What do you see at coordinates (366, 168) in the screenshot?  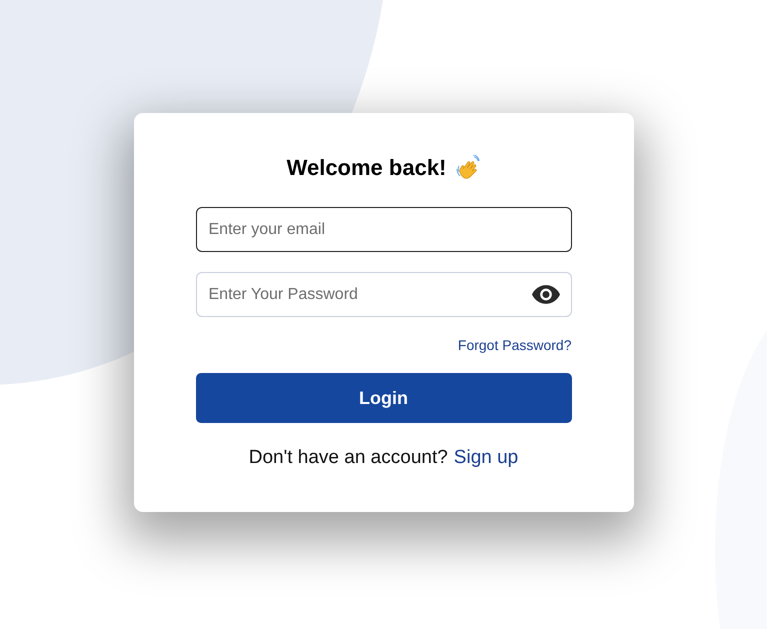 I see `welcome-title: Welcome back!` at bounding box center [366, 168].